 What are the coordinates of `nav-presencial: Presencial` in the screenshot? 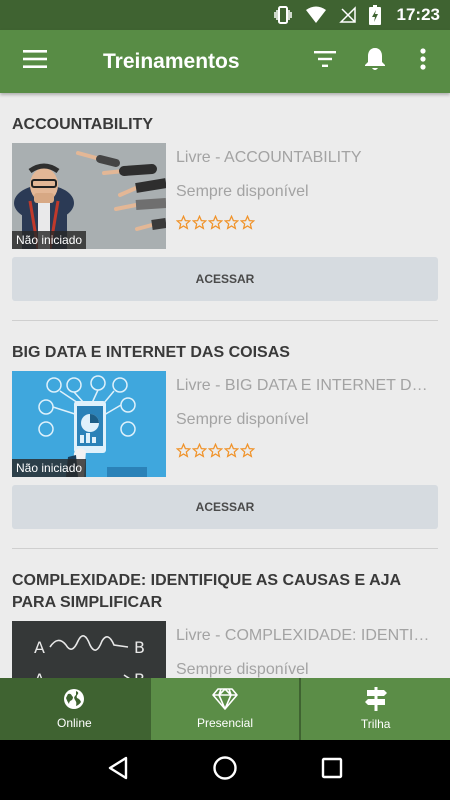 It's located at (226, 709).